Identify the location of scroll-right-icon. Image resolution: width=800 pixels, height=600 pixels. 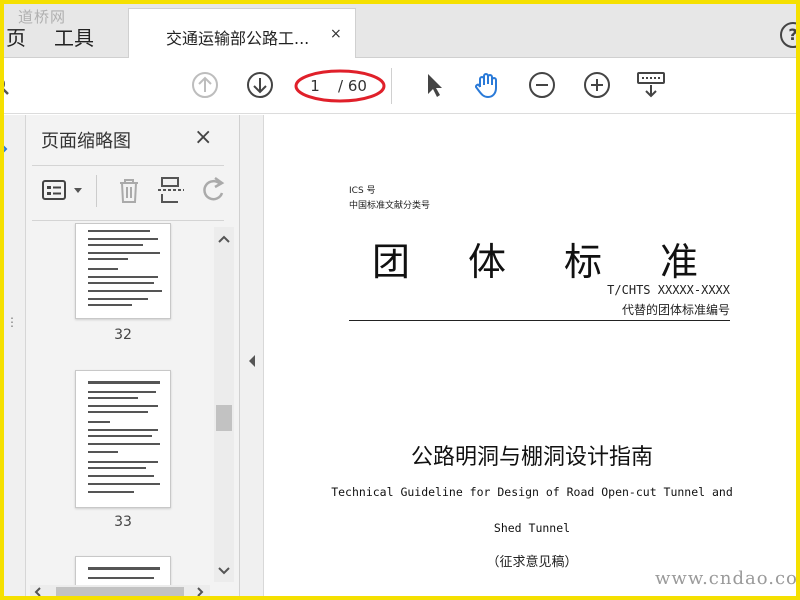
(200, 592).